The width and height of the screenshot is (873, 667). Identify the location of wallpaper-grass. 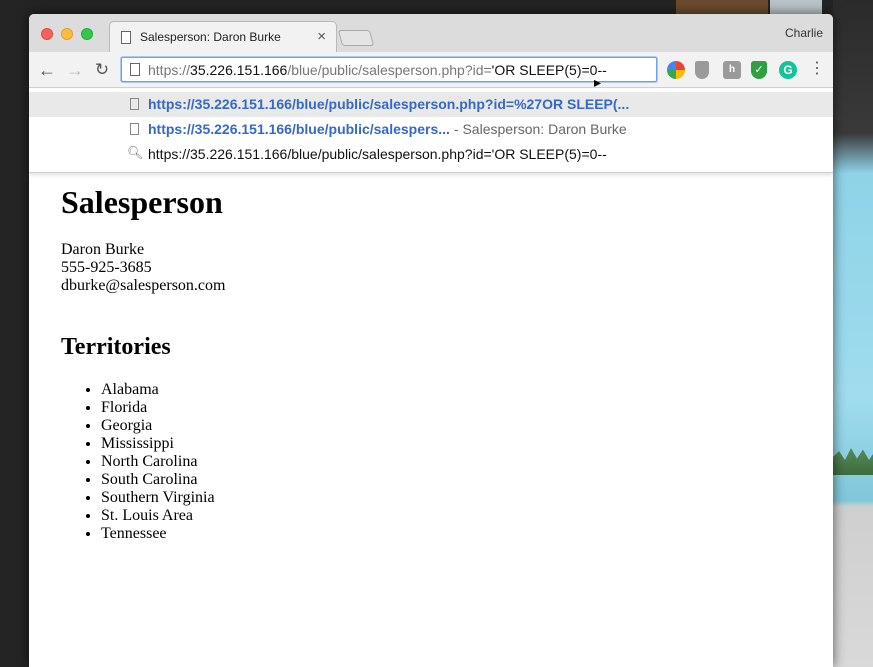
(853, 461).